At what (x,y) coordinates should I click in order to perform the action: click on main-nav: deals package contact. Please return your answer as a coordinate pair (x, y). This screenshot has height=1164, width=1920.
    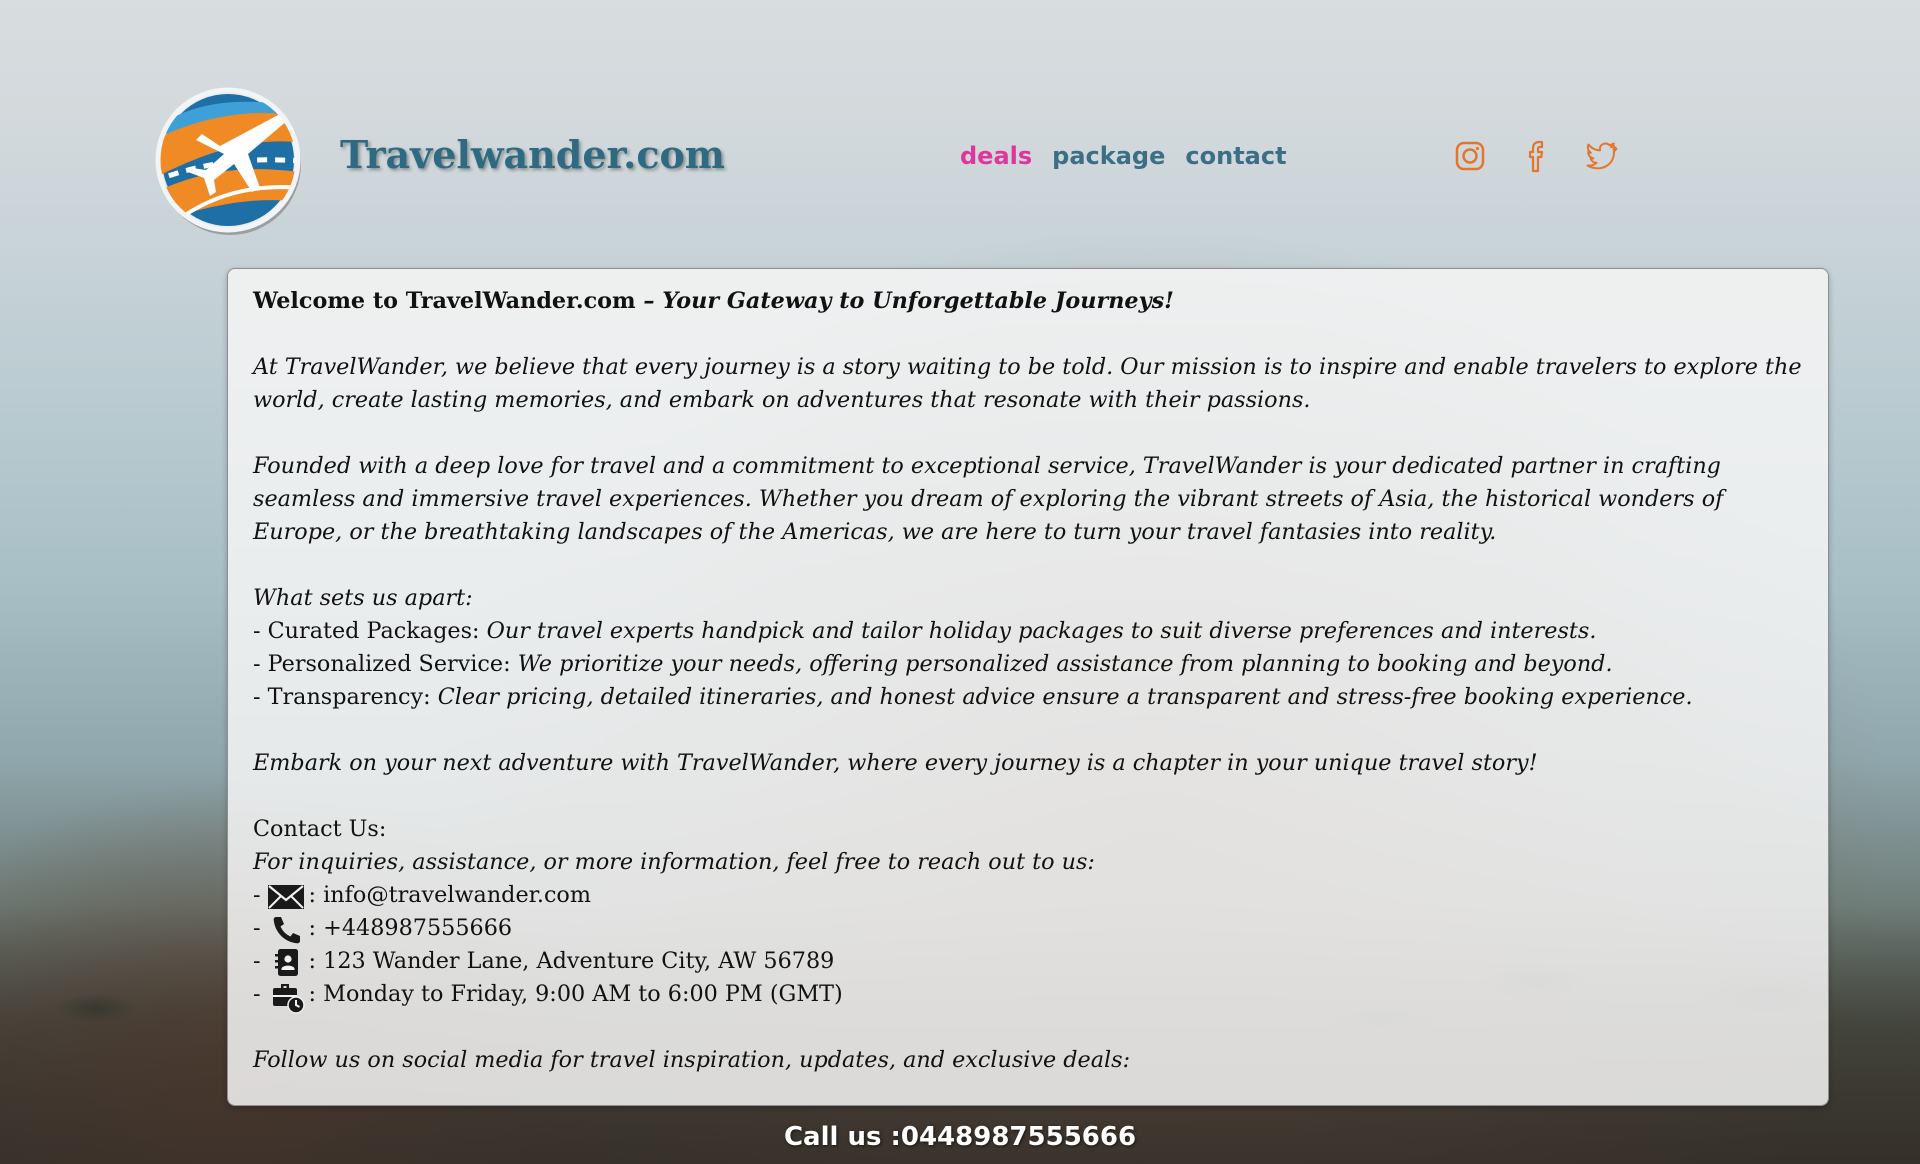
    Looking at the image, I should click on (1123, 156).